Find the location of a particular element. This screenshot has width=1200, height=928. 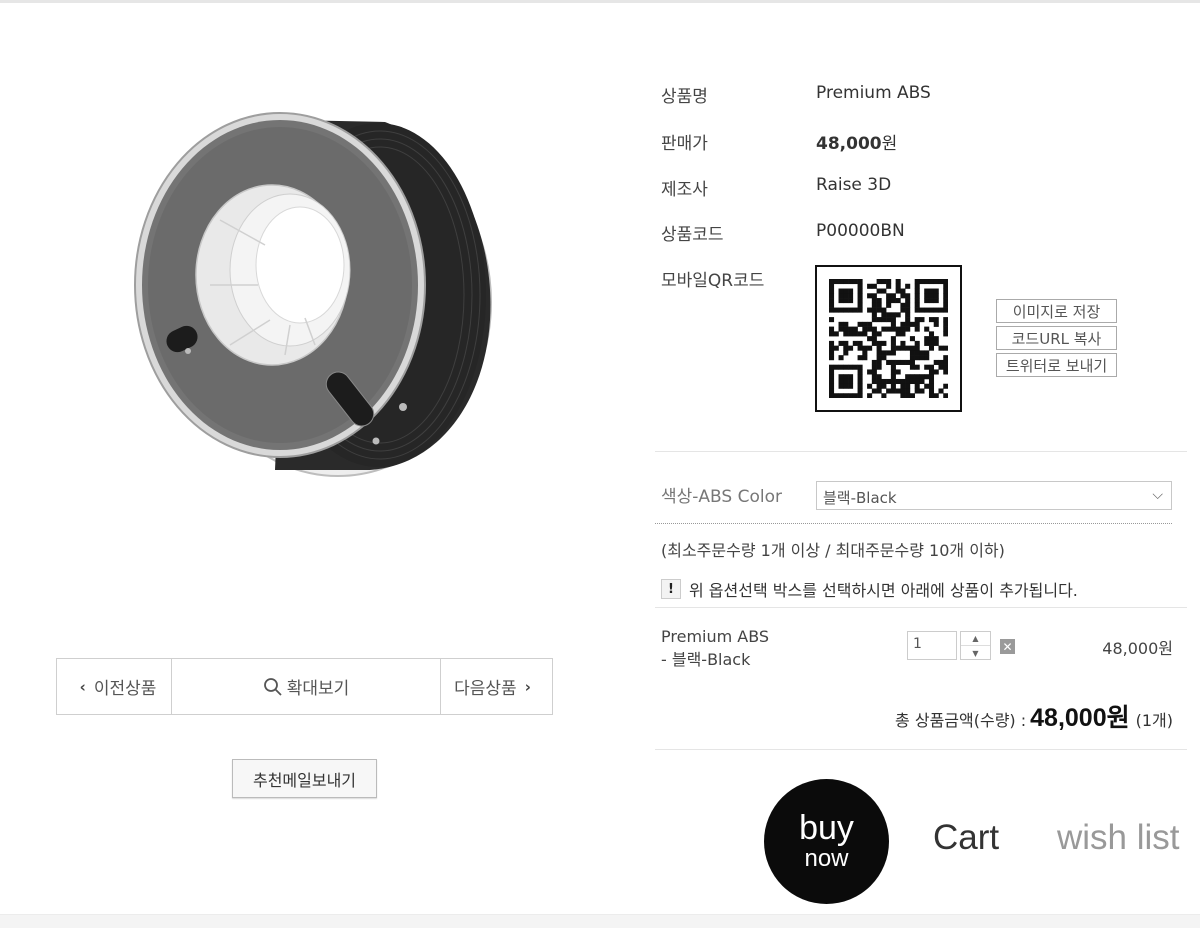

line-item-name: Premium ABS - 블랙-Black is located at coordinates (715, 648).